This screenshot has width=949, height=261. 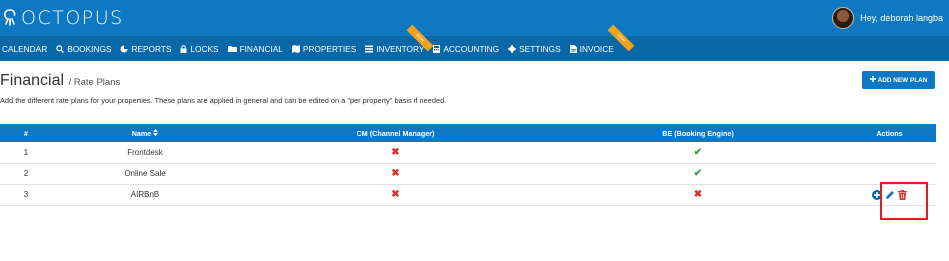 I want to click on table-row: 2 Online Sale ✖ ✔, so click(x=468, y=174).